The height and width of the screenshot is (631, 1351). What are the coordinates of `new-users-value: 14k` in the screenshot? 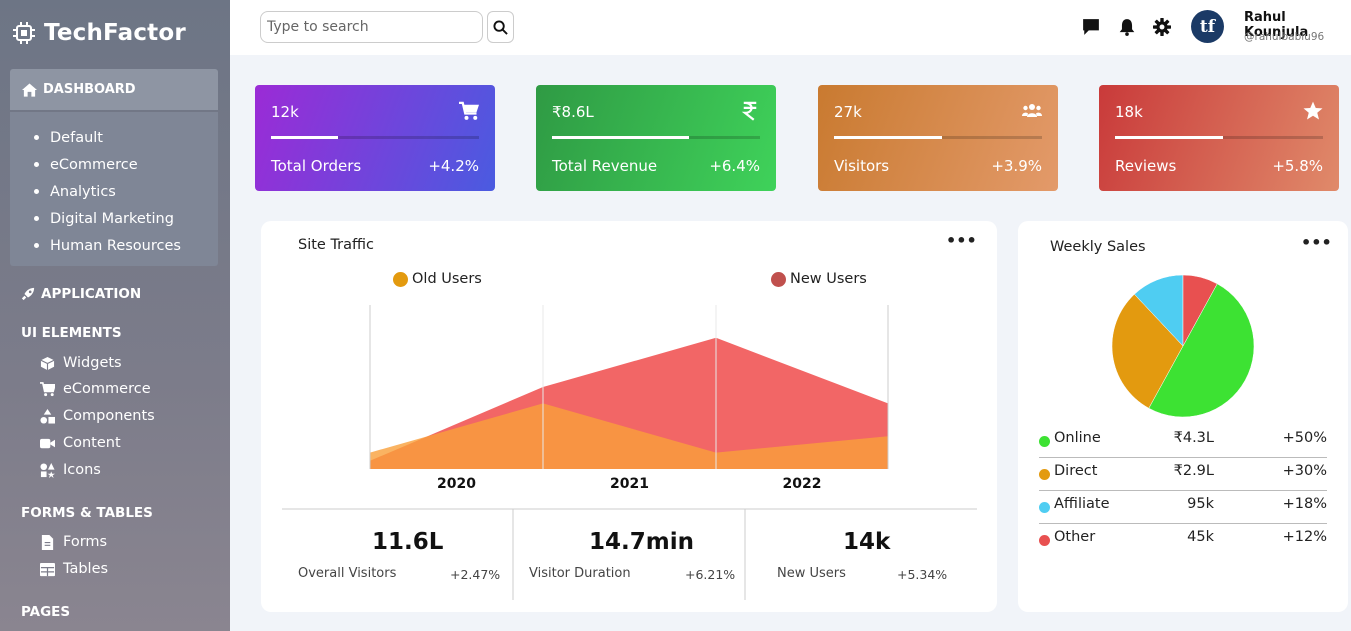 It's located at (867, 542).